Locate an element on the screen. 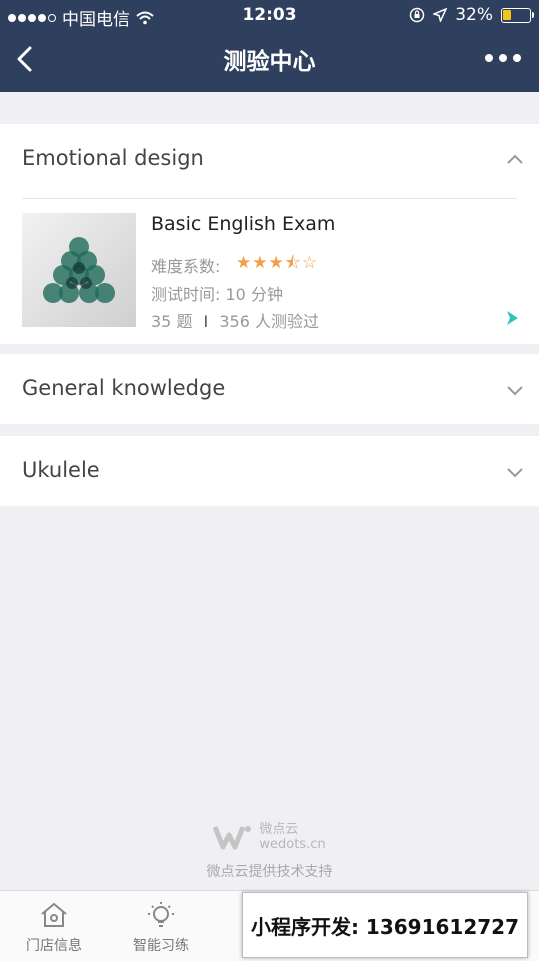 This screenshot has width=539, height=961. play-arrow-icon is located at coordinates (512, 318).